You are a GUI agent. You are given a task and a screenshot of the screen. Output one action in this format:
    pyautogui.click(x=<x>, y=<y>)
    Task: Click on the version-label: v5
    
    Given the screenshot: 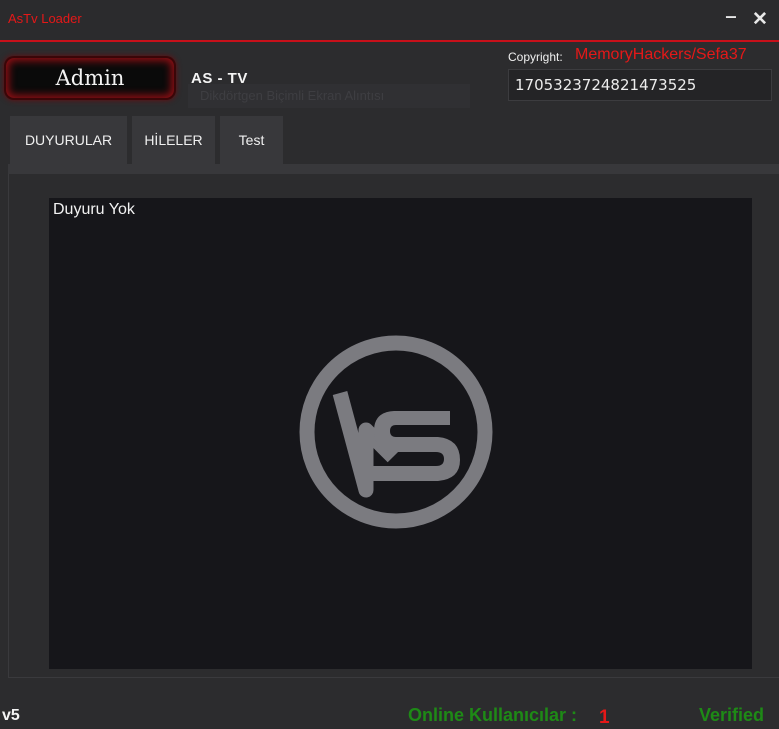 What is the action you would take?
    pyautogui.click(x=11, y=715)
    